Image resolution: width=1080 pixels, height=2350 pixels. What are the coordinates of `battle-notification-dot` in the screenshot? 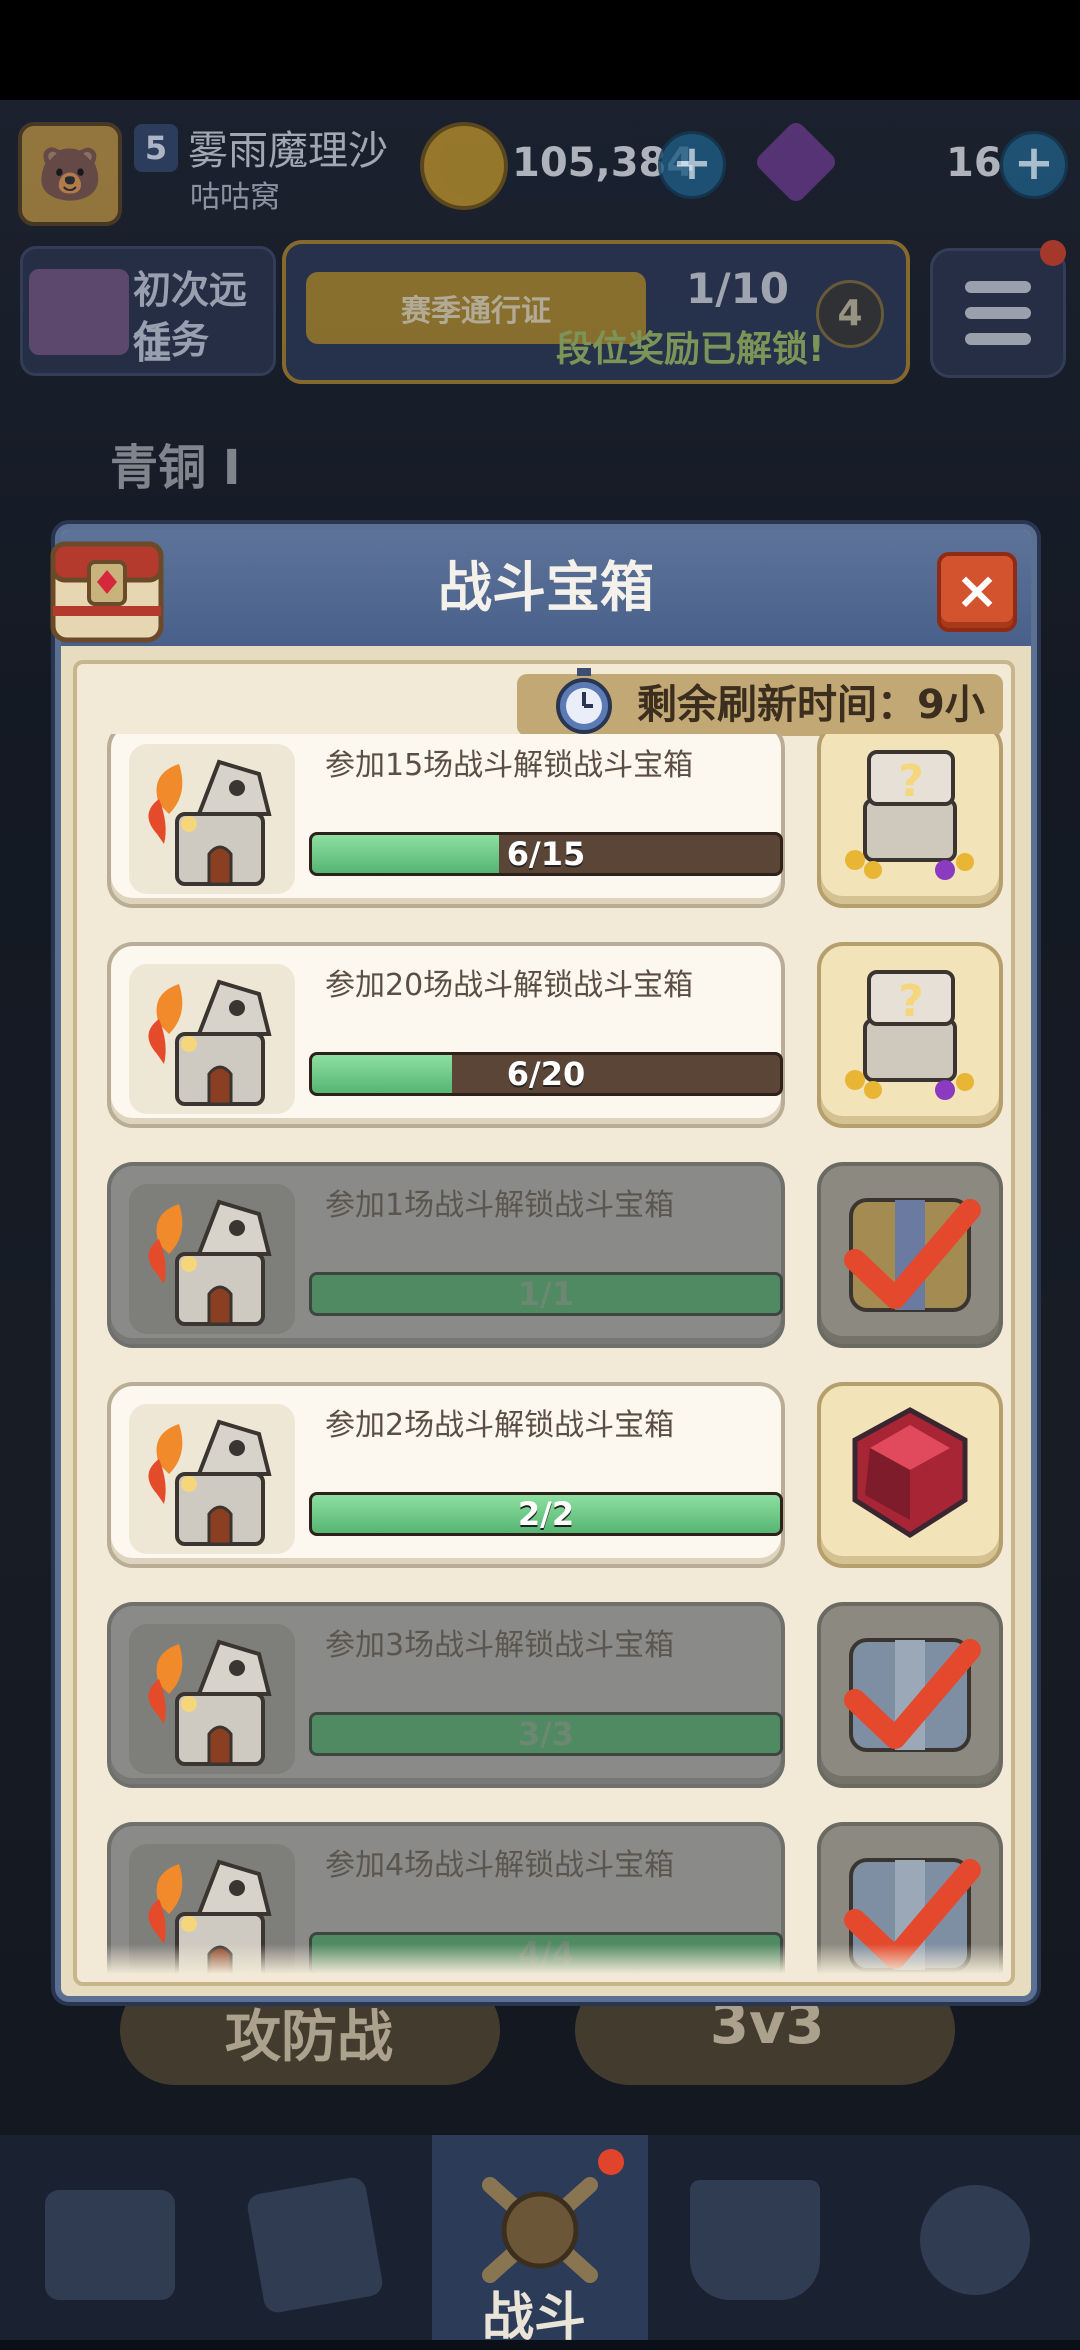 It's located at (611, 2162).